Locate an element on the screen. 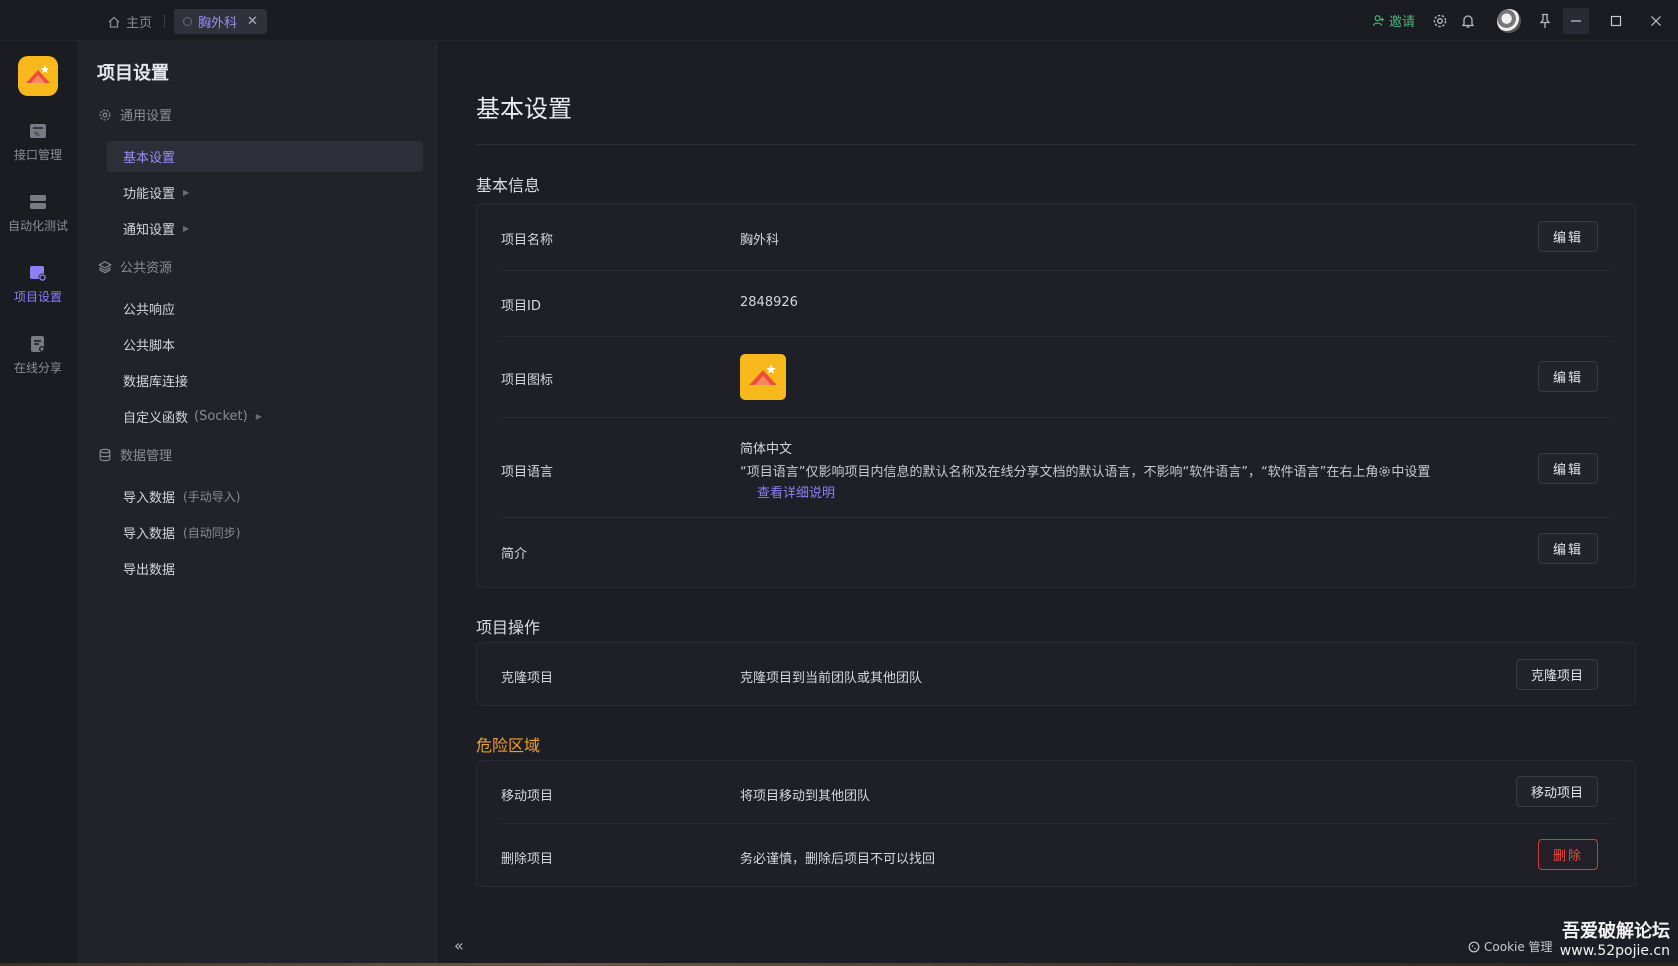  project-id-value: 2848926 is located at coordinates (769, 302).